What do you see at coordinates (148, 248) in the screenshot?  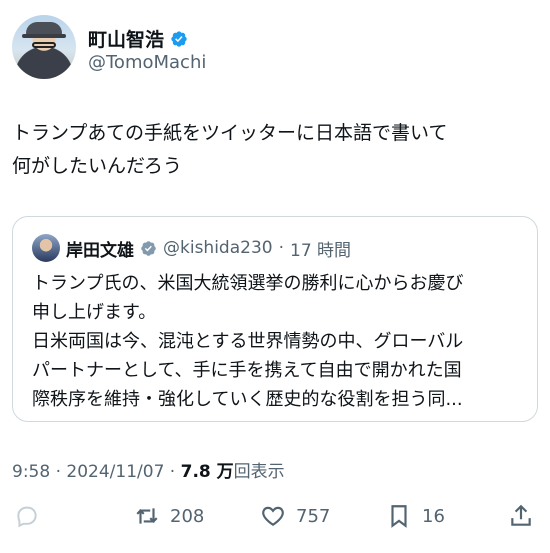 I see `verified-gray-badge-icon` at bounding box center [148, 248].